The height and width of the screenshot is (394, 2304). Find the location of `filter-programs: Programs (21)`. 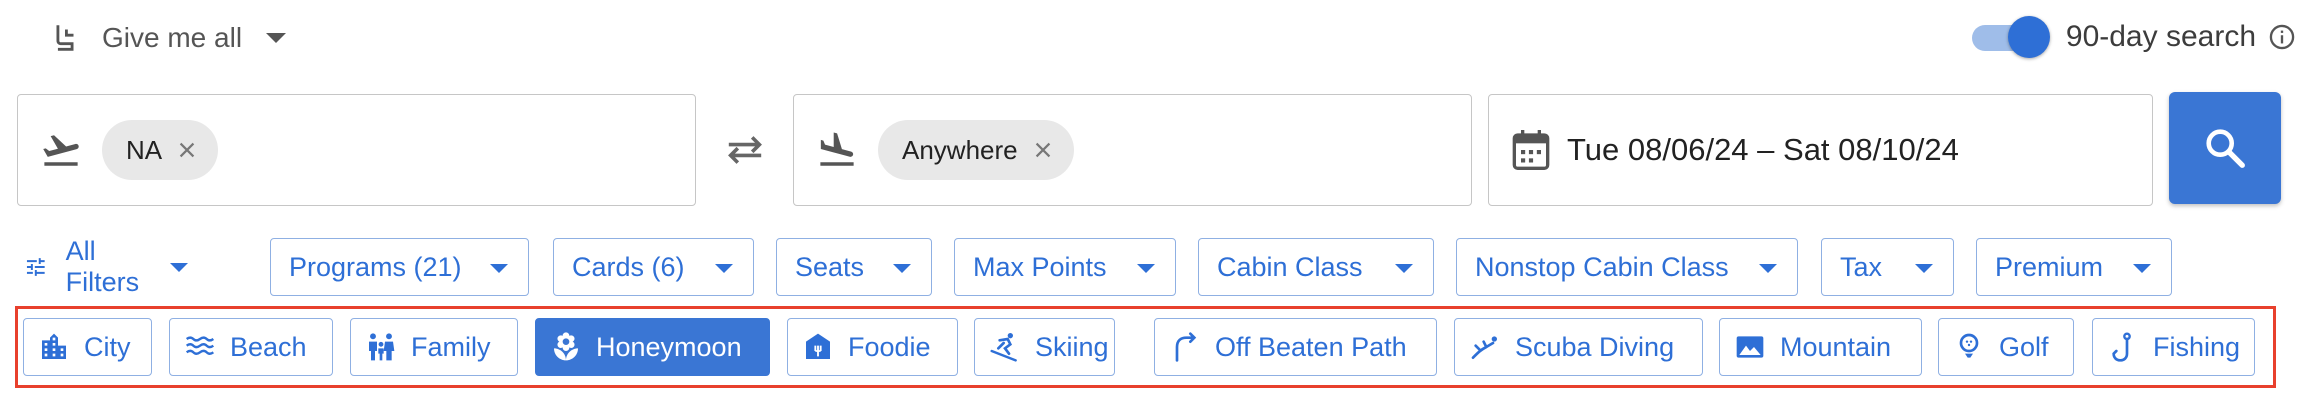

filter-programs: Programs (21) is located at coordinates (399, 267).